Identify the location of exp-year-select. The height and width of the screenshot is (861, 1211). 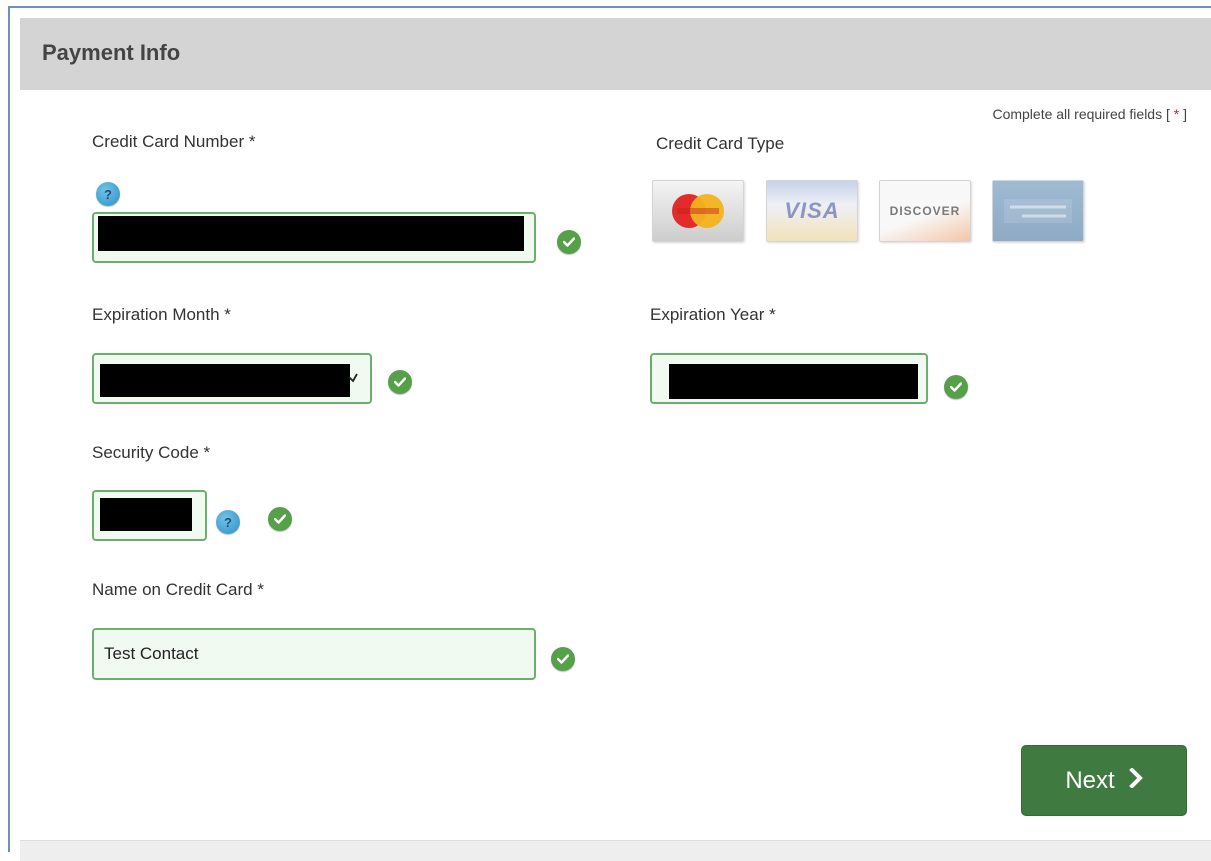
(789, 378).